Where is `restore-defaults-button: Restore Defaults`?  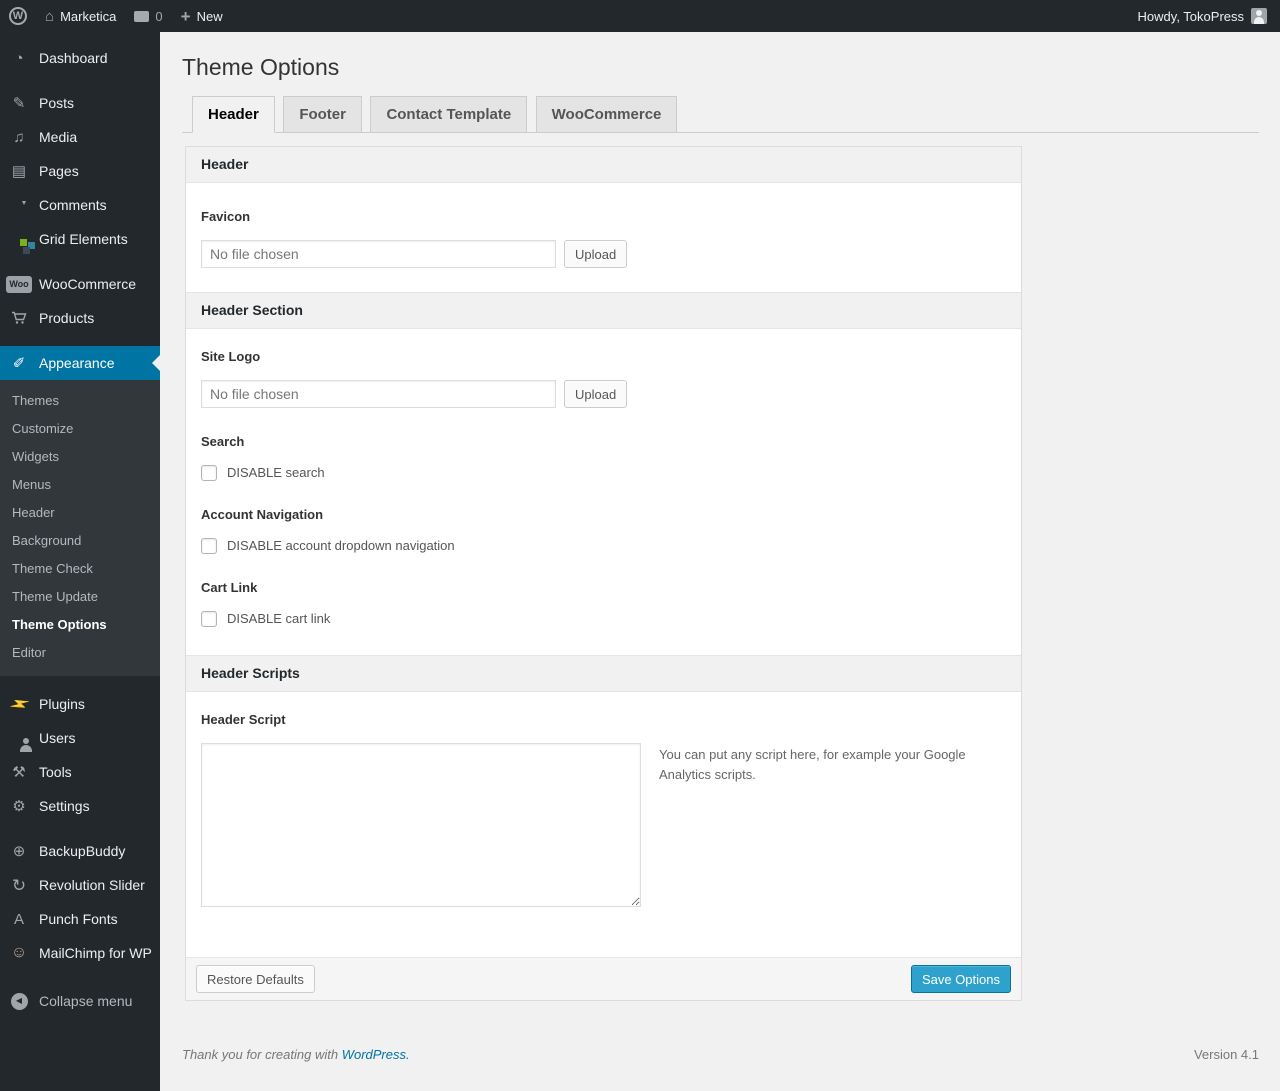
restore-defaults-button: Restore Defaults is located at coordinates (255, 979).